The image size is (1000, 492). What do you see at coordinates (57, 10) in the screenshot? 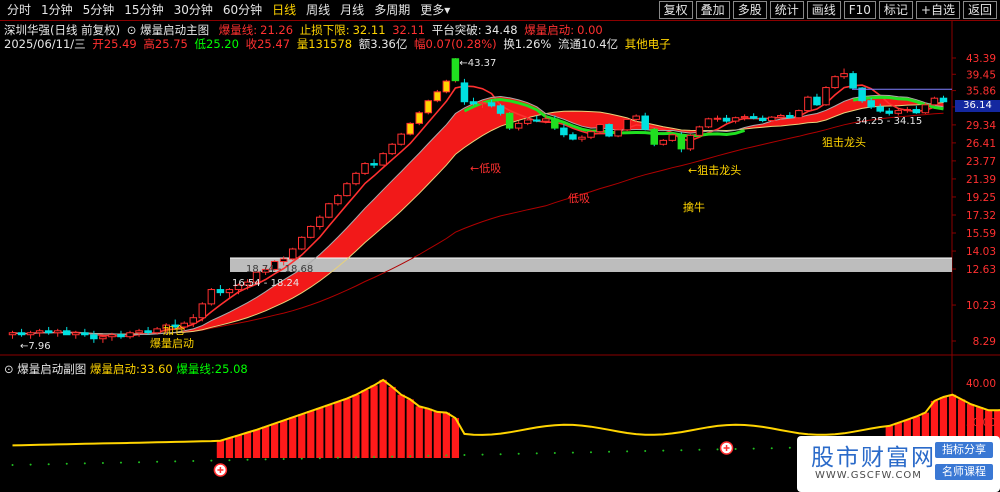
I see `period-tab: 1分钟` at bounding box center [57, 10].